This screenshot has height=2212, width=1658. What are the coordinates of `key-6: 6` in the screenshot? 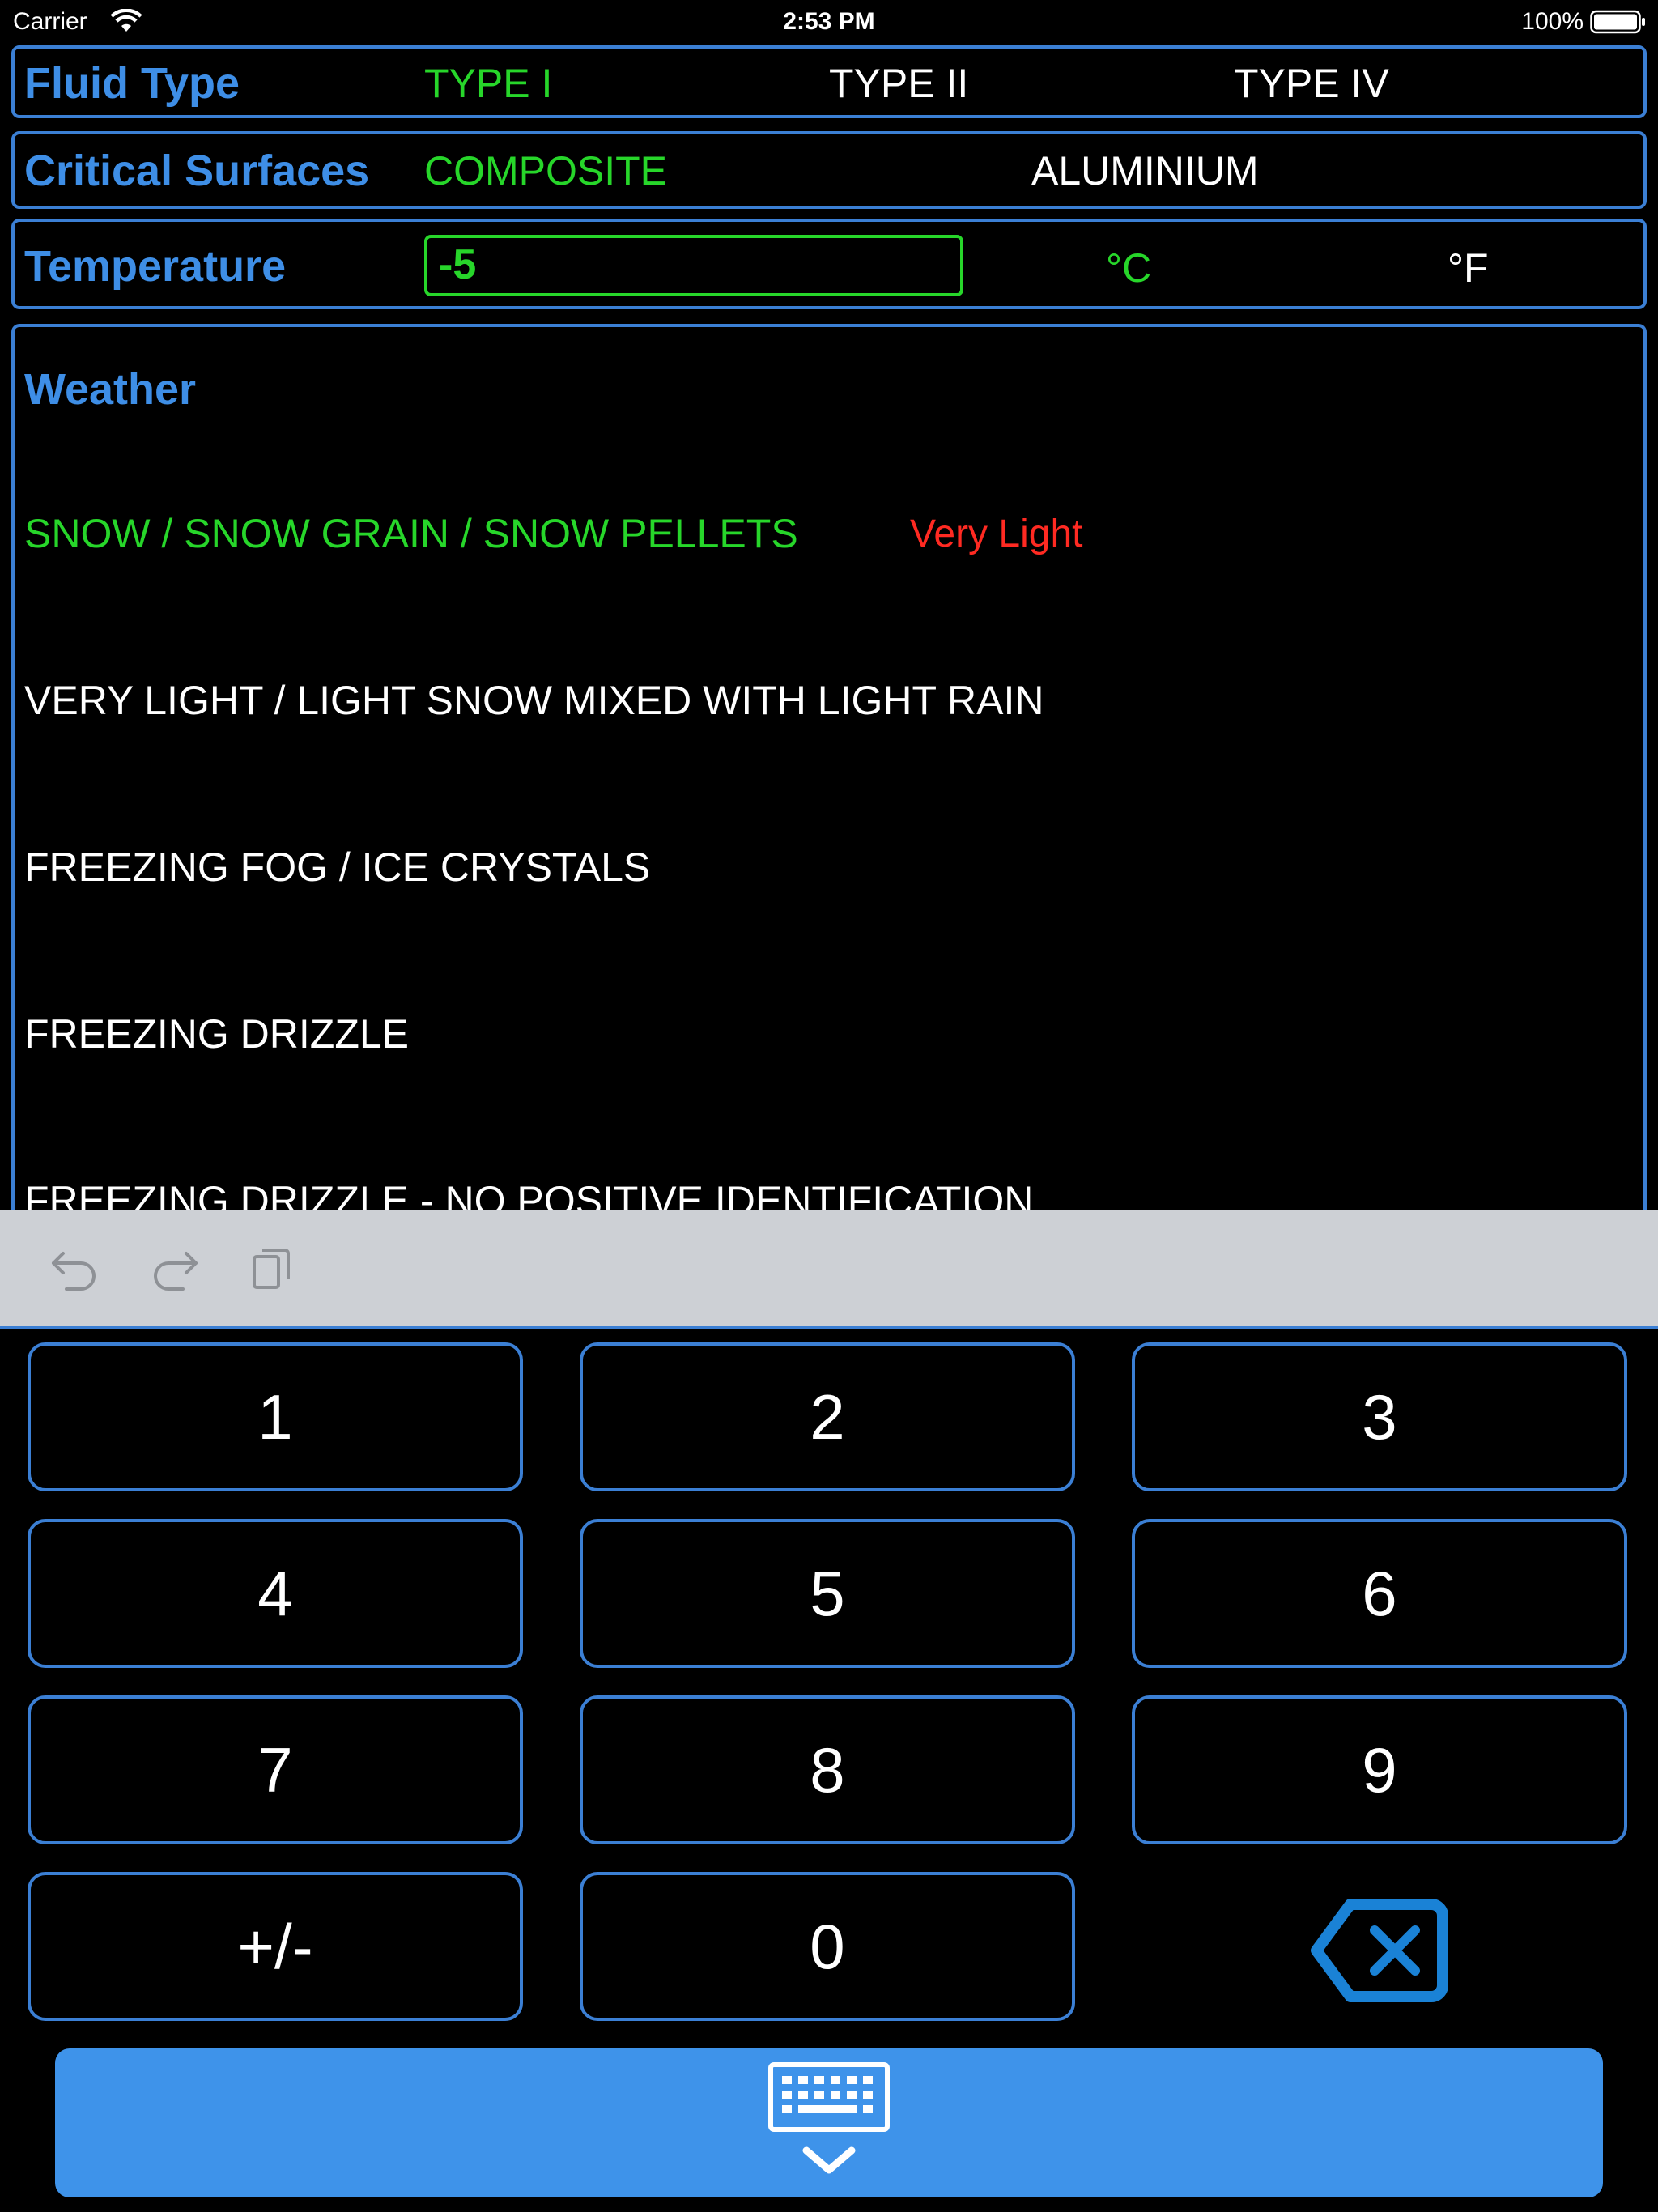 It's located at (1379, 1594).